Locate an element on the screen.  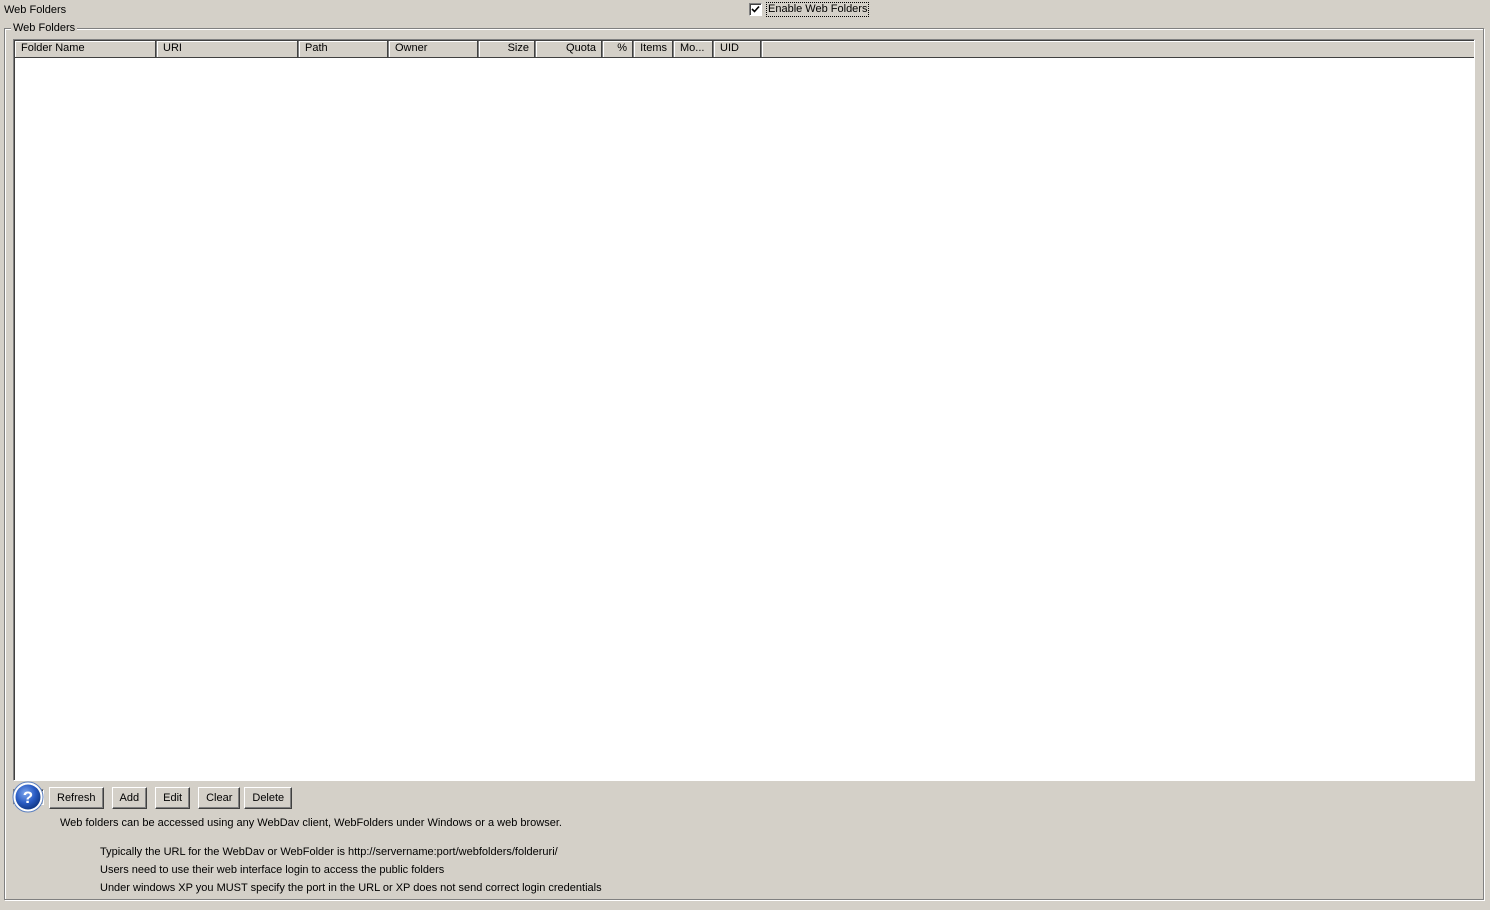
groupbox-legend: Web Folders is located at coordinates (44, 28).